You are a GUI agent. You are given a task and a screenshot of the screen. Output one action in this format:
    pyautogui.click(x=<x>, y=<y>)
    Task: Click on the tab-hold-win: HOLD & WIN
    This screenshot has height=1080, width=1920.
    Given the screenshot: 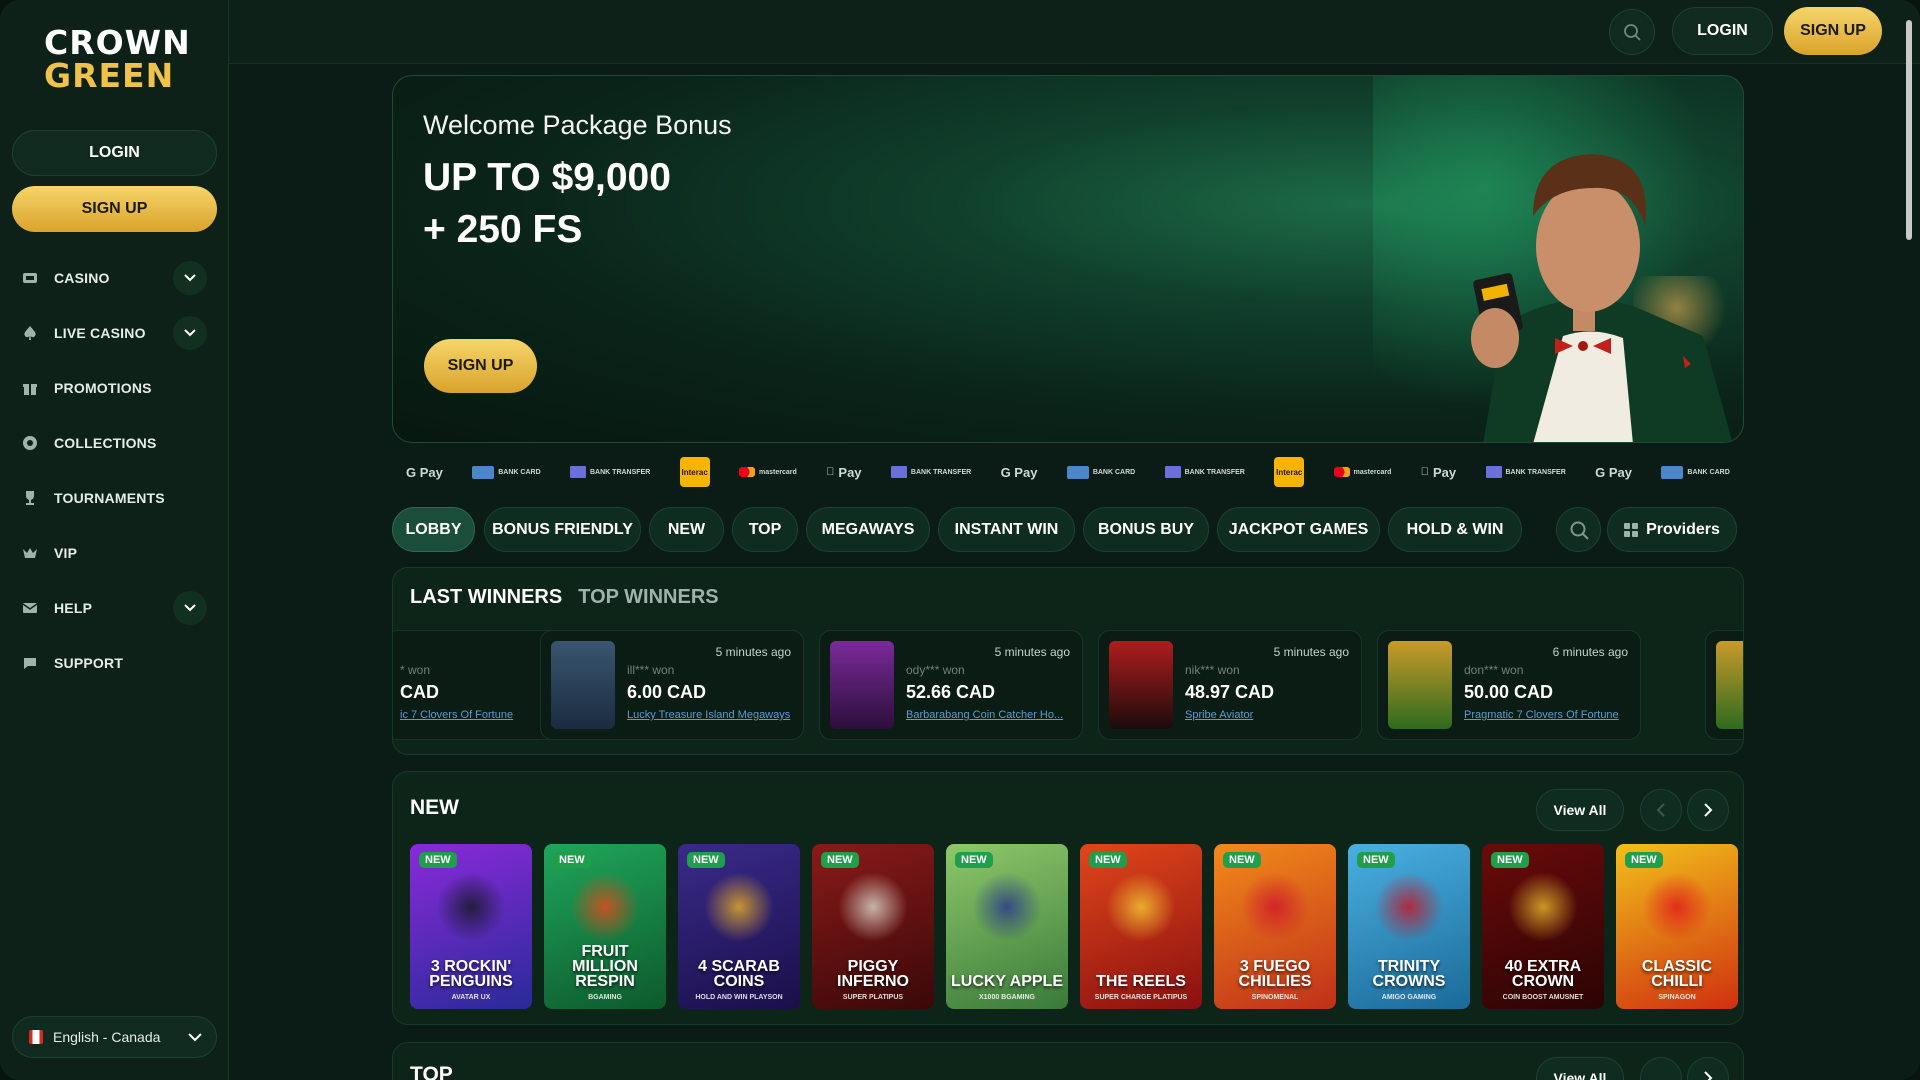 What is the action you would take?
    pyautogui.click(x=1455, y=529)
    